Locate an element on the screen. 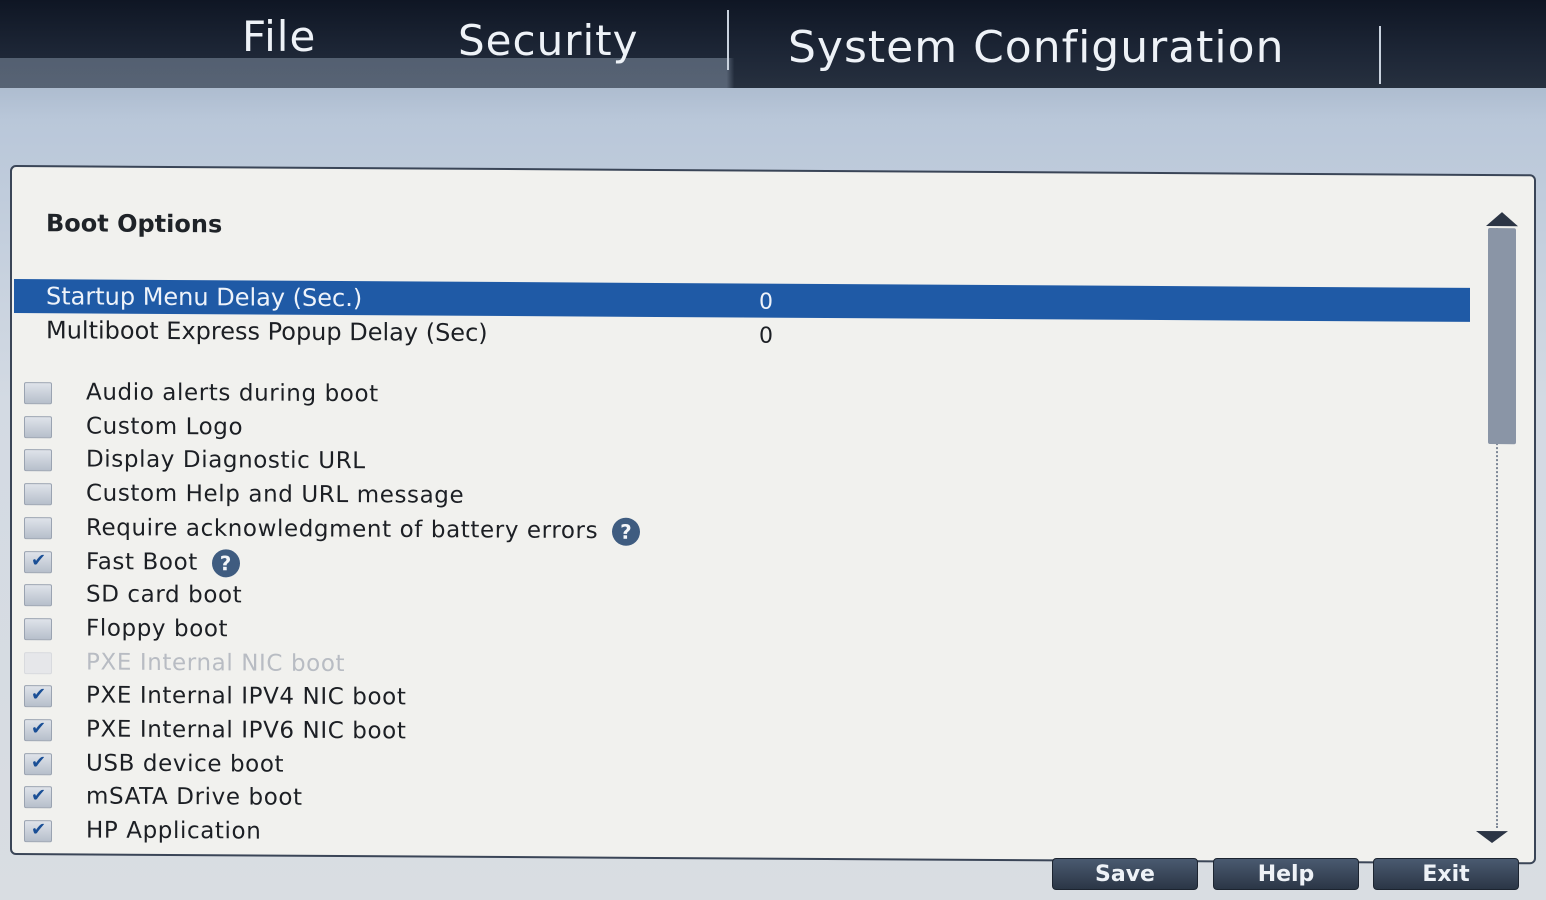 The height and width of the screenshot is (900, 1546). boot-option-text: Custom Logo is located at coordinates (165, 427).